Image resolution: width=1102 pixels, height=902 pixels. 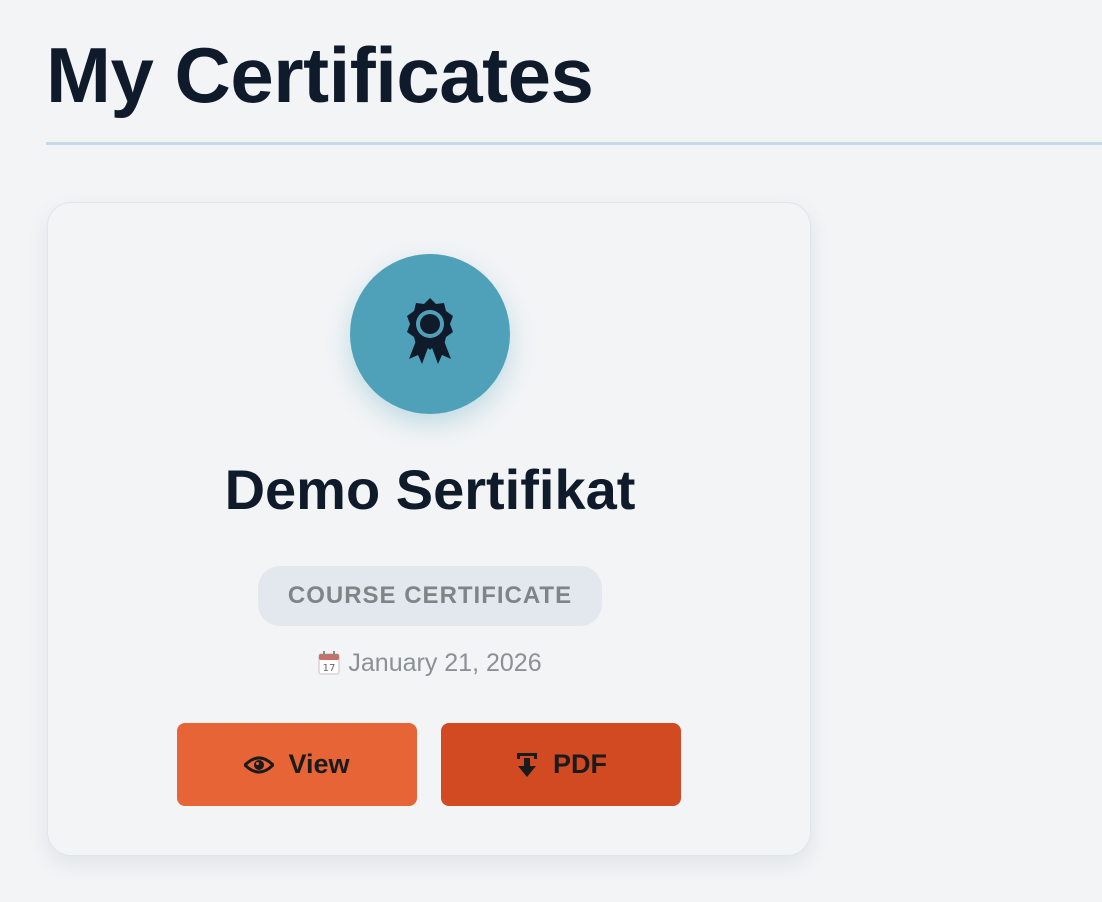 I want to click on certificate-icon-badge, so click(x=430, y=334).